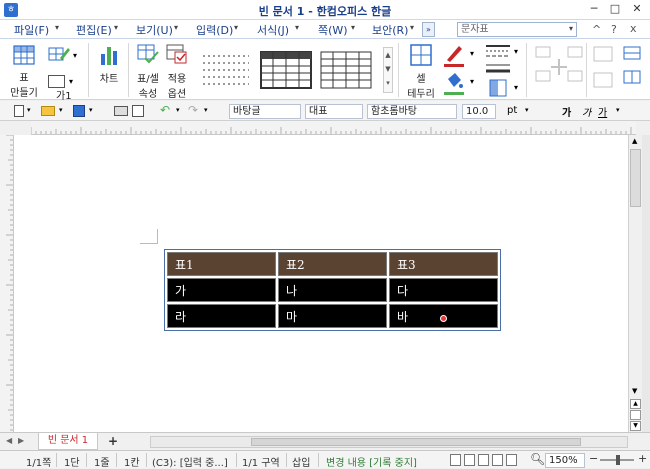 The width and height of the screenshot is (650, 469). What do you see at coordinates (221, 316) in the screenshot?
I see `table-cell: 라` at bounding box center [221, 316].